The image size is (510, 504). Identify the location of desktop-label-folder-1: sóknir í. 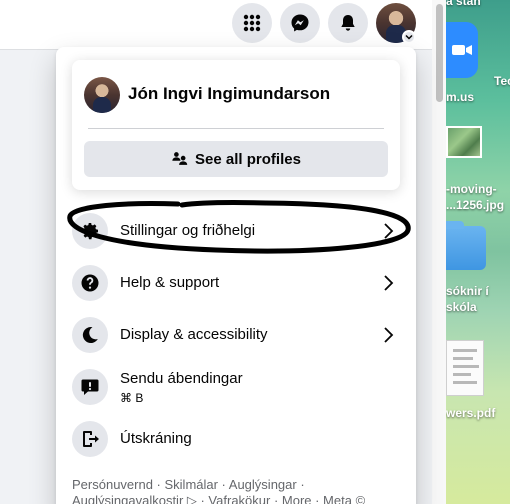
(467, 291).